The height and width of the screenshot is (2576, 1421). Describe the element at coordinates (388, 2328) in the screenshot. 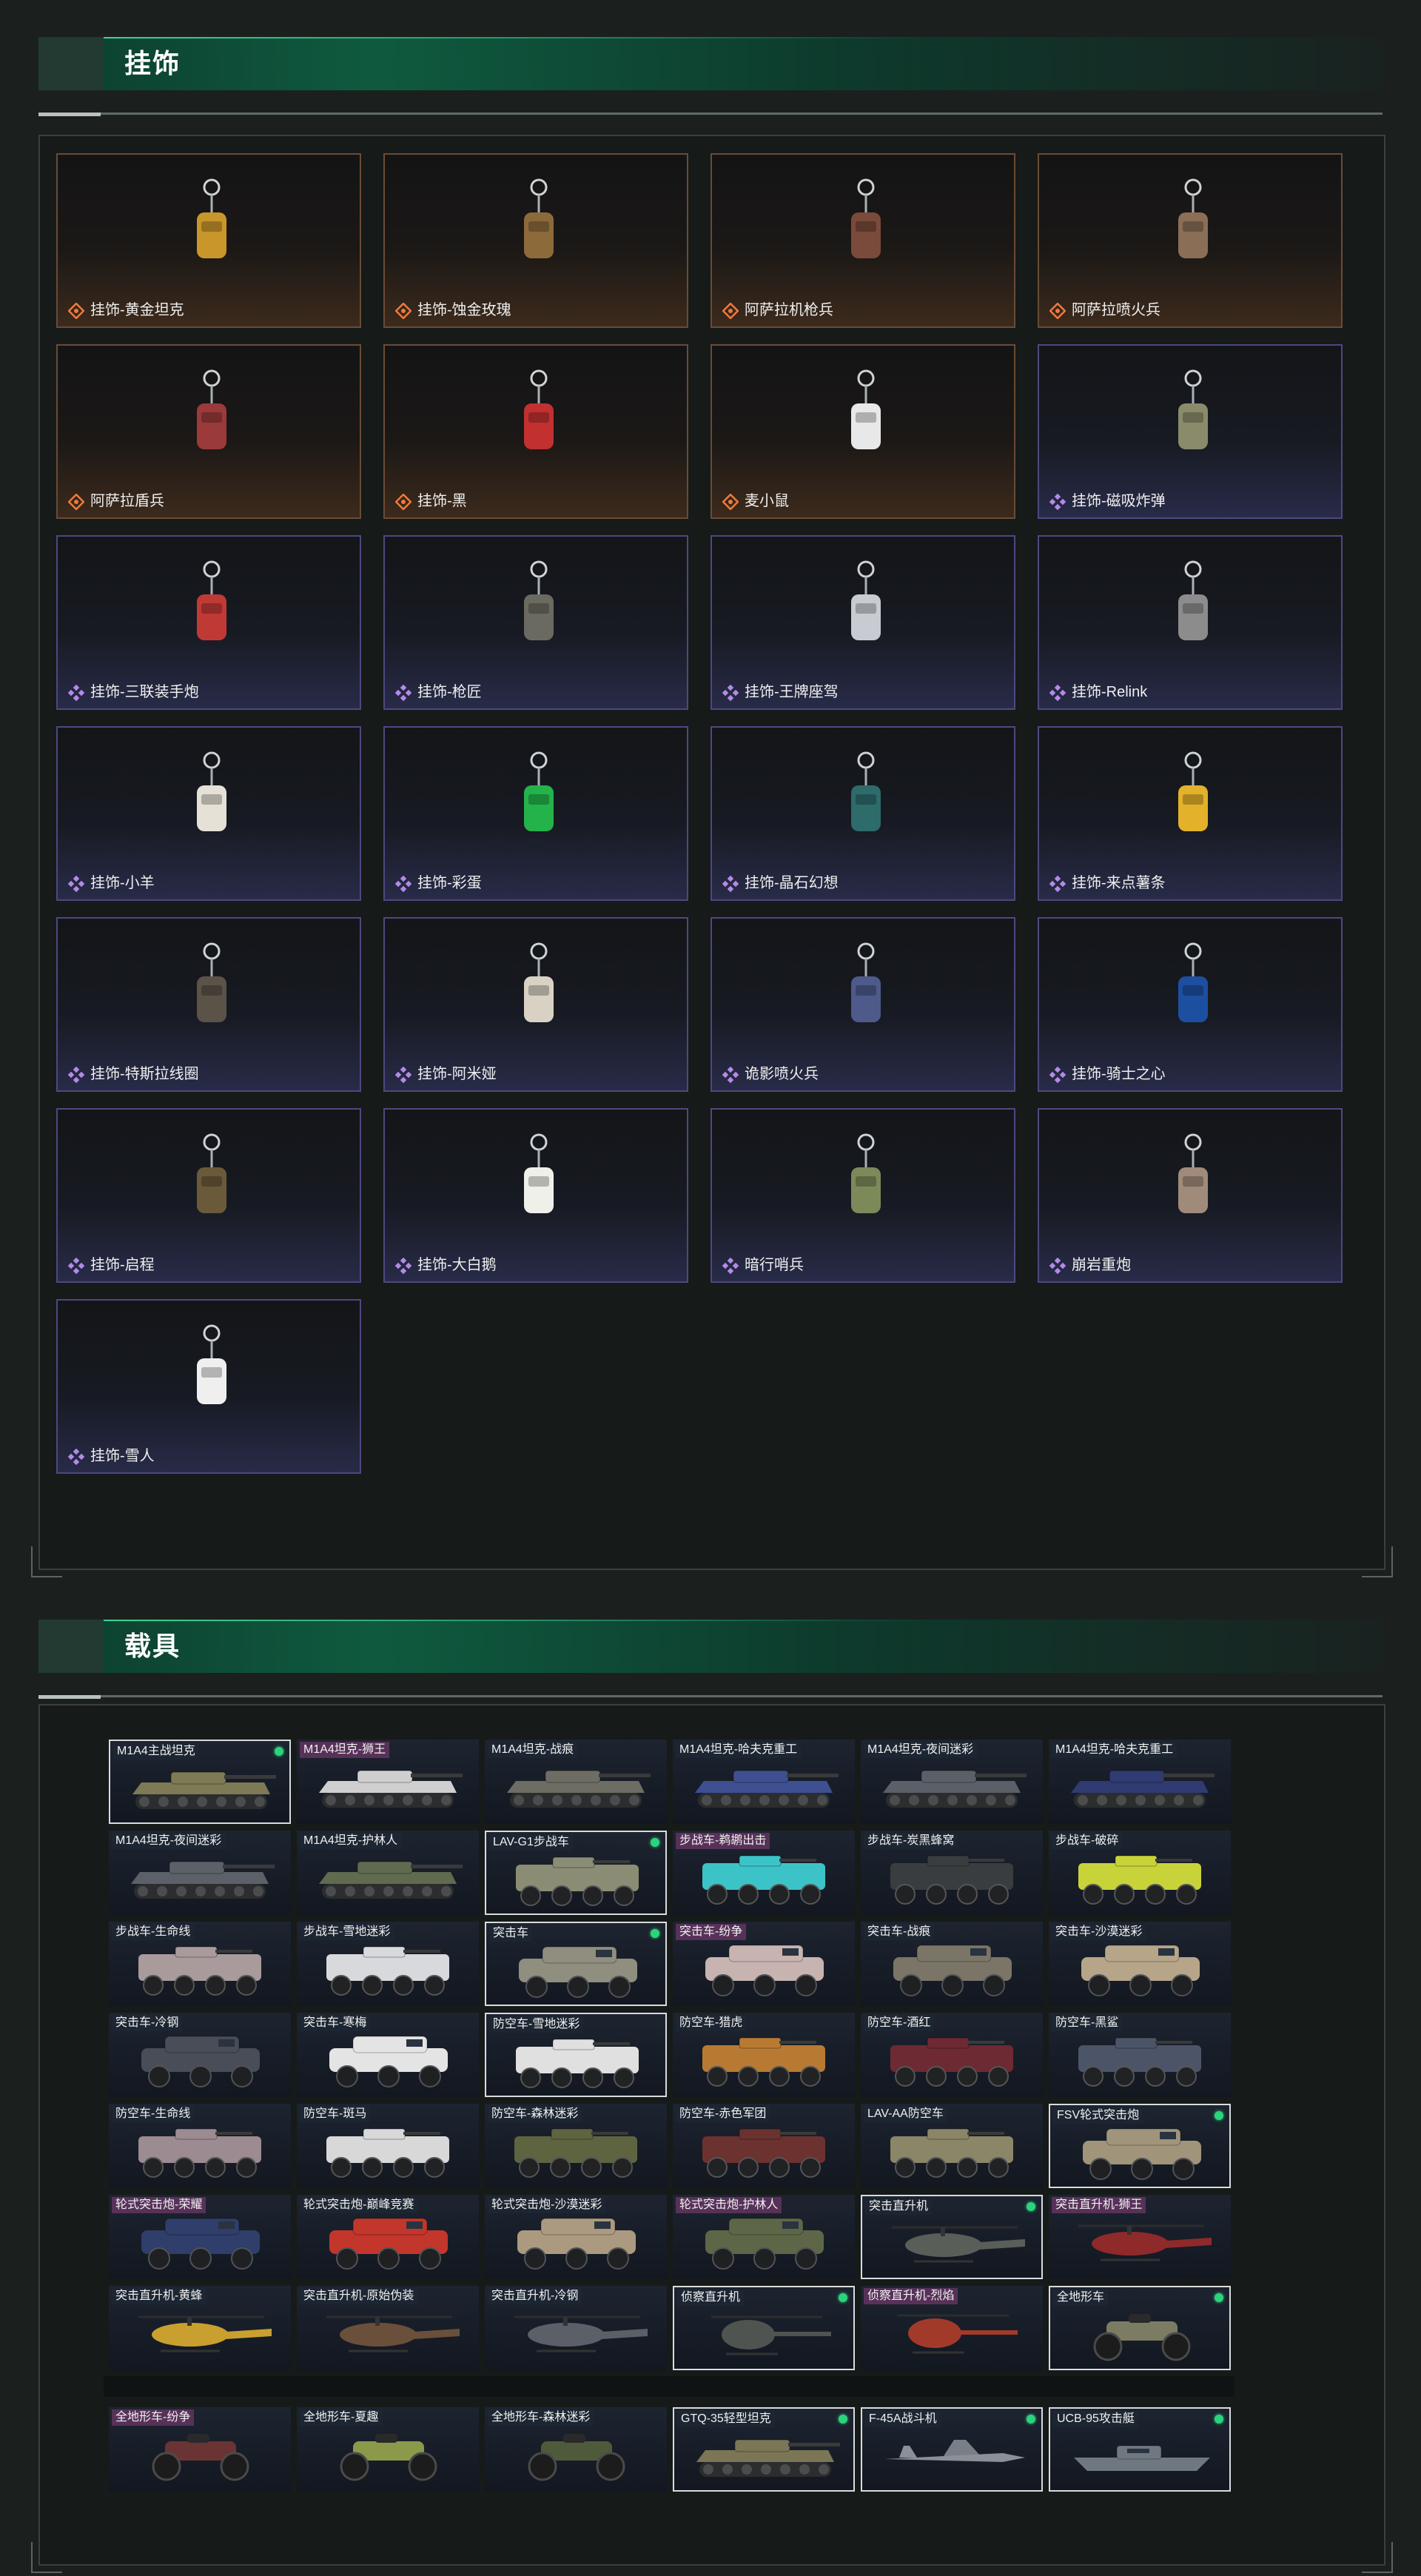

I see `vehicle-cell: 突击直升机-原始伪装` at that location.